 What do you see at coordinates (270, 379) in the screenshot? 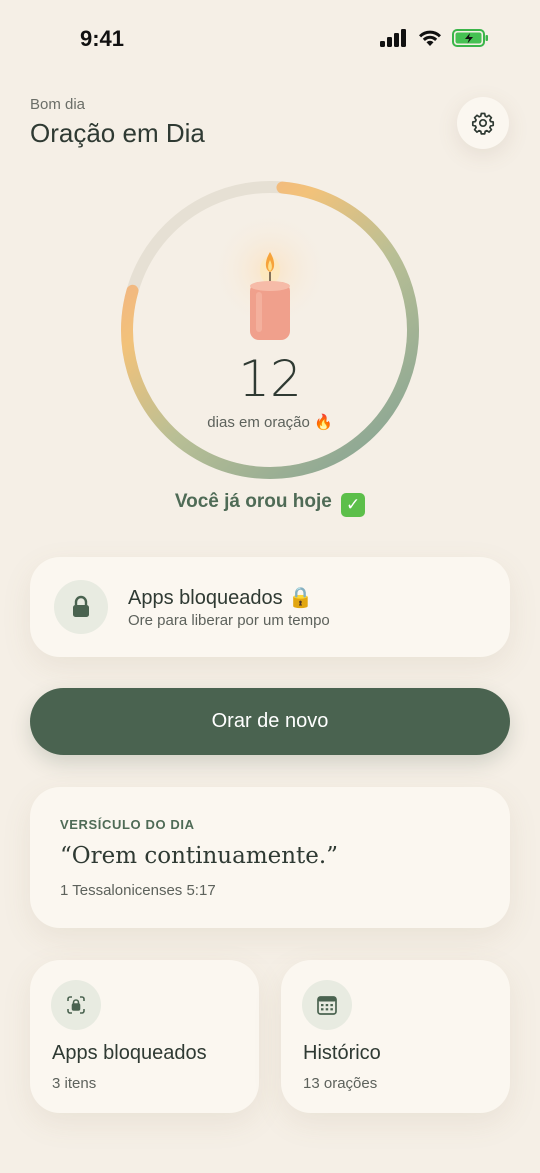
I see `streak-count: 12` at bounding box center [270, 379].